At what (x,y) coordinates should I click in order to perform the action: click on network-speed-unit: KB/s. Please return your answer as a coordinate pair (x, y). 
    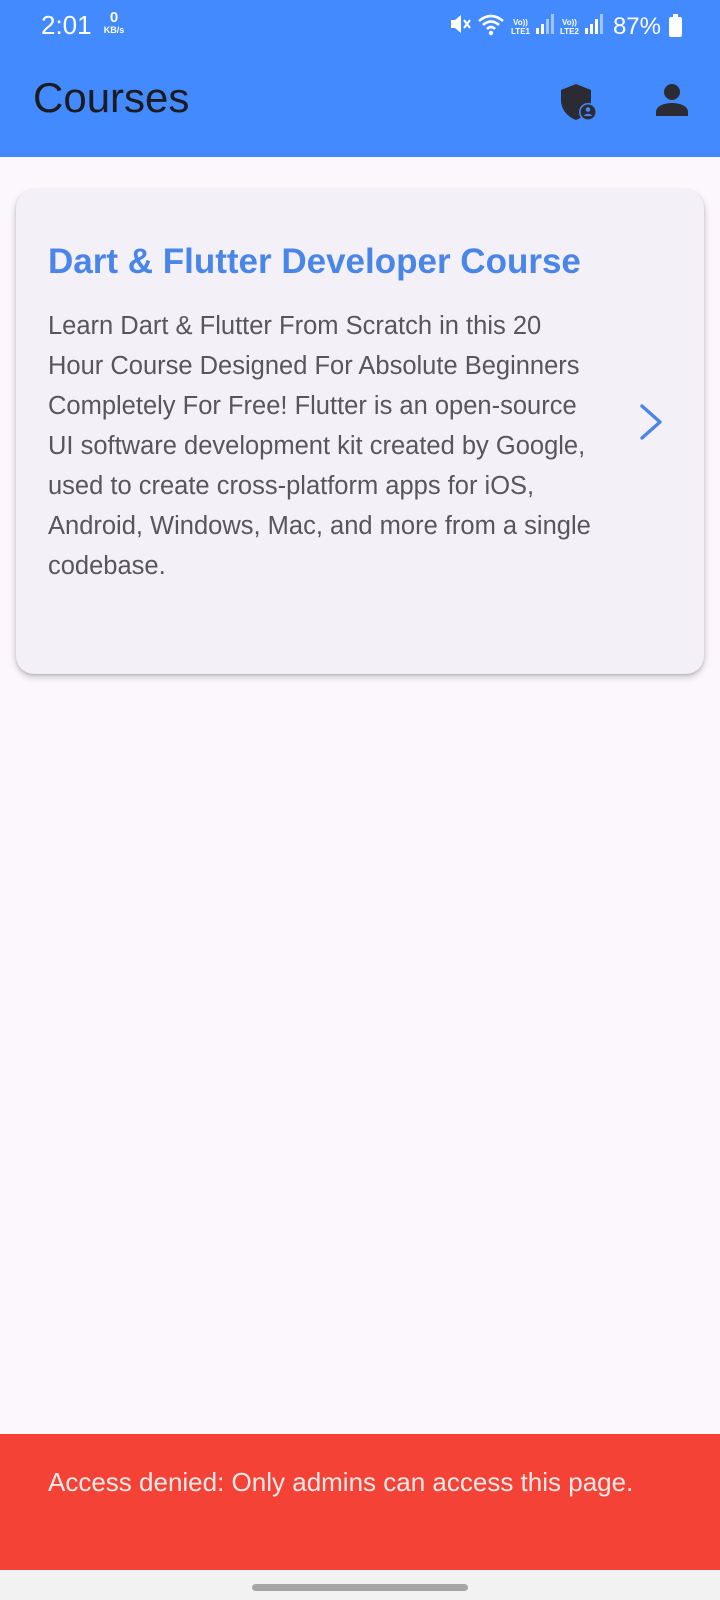
    Looking at the image, I should click on (114, 30).